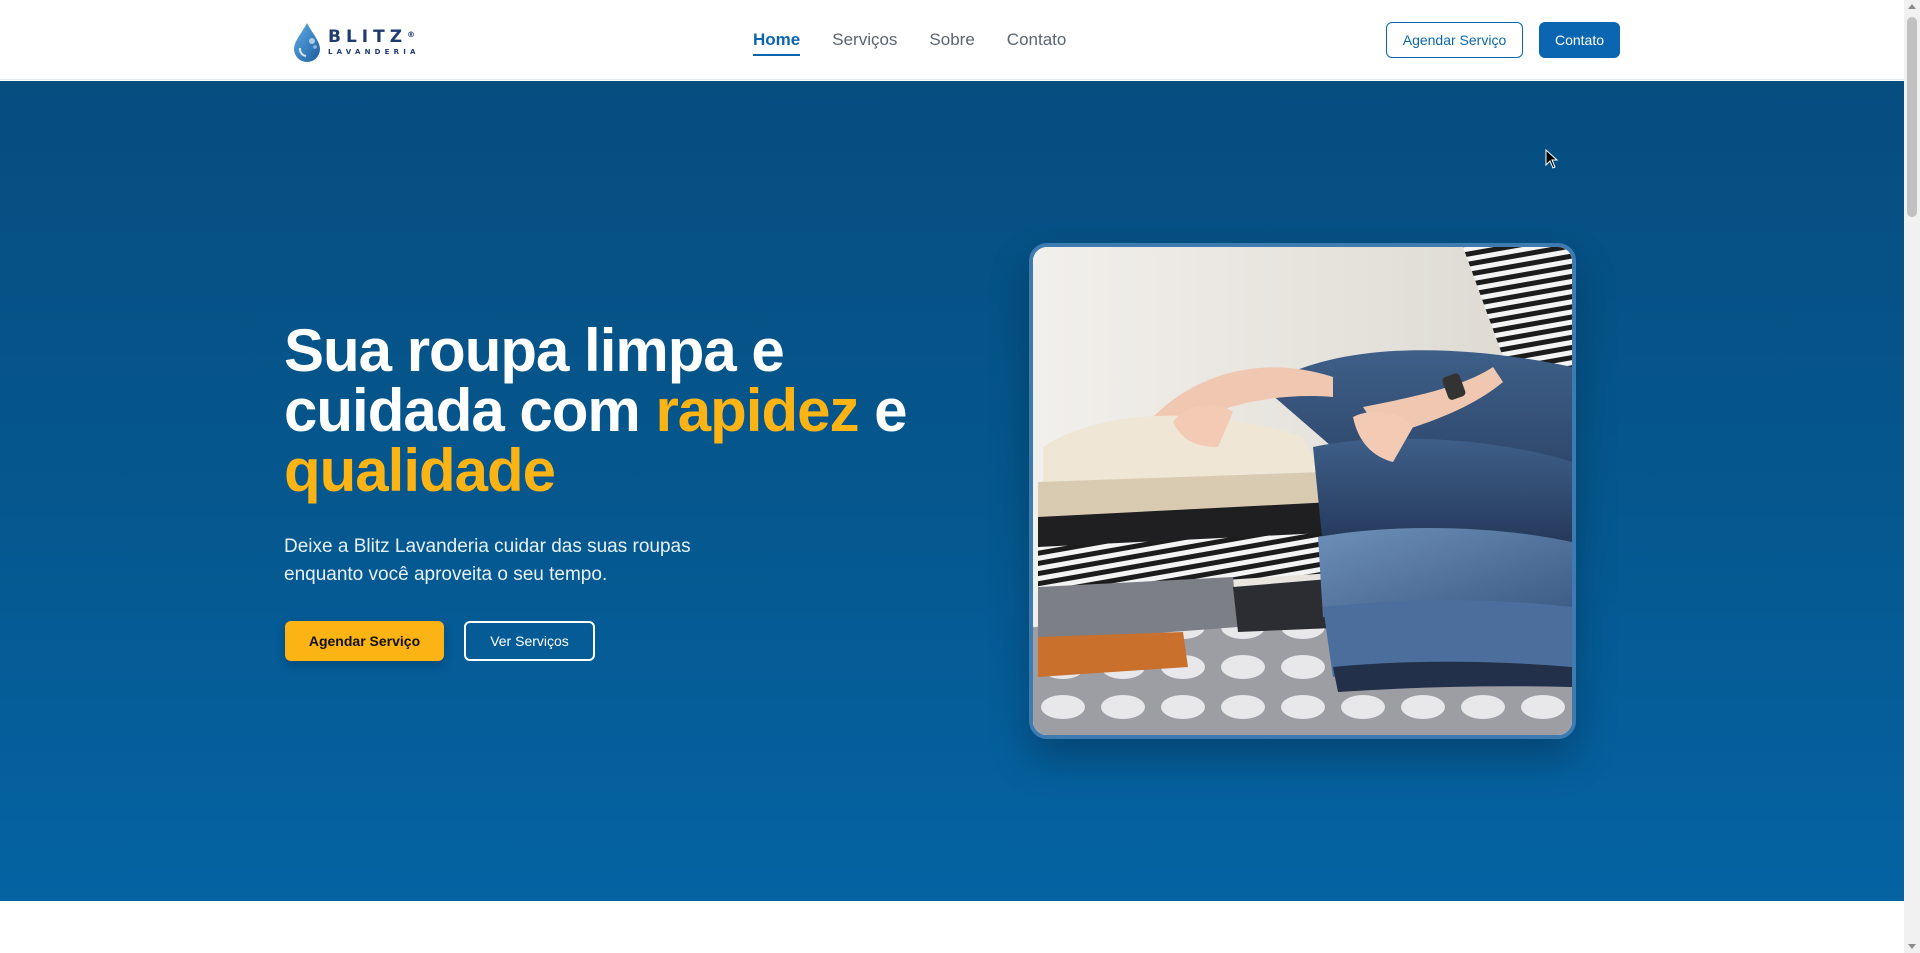 This screenshot has width=1920, height=953. Describe the element at coordinates (1912, 946) in the screenshot. I see `scroll-down-arrow-icon` at that location.